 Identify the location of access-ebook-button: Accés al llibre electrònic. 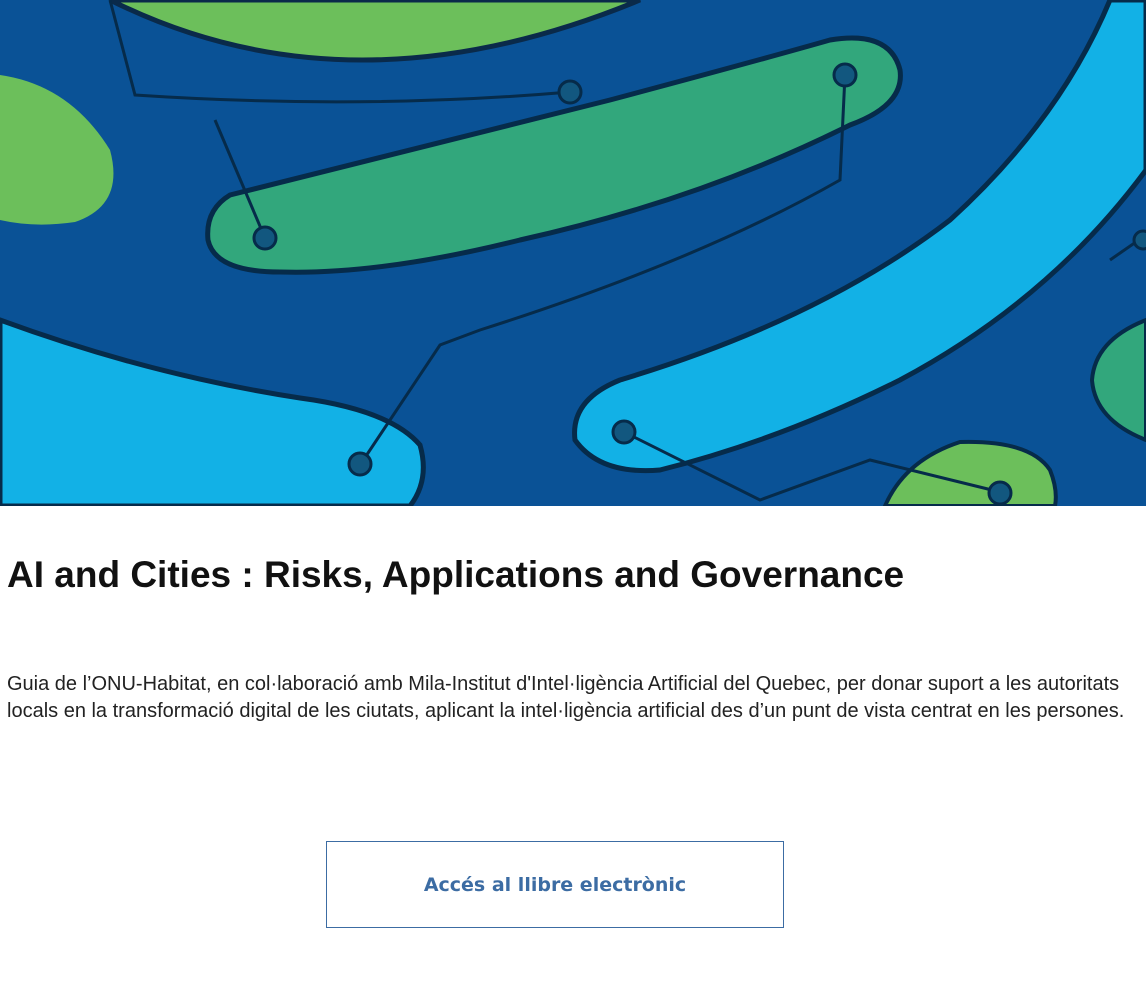
(555, 884).